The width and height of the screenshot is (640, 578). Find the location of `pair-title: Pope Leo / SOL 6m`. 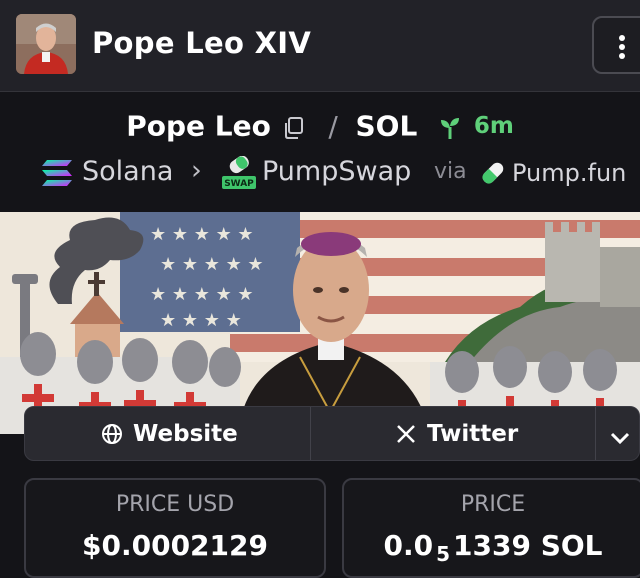

pair-title: Pope Leo / SOL 6m is located at coordinates (320, 128).